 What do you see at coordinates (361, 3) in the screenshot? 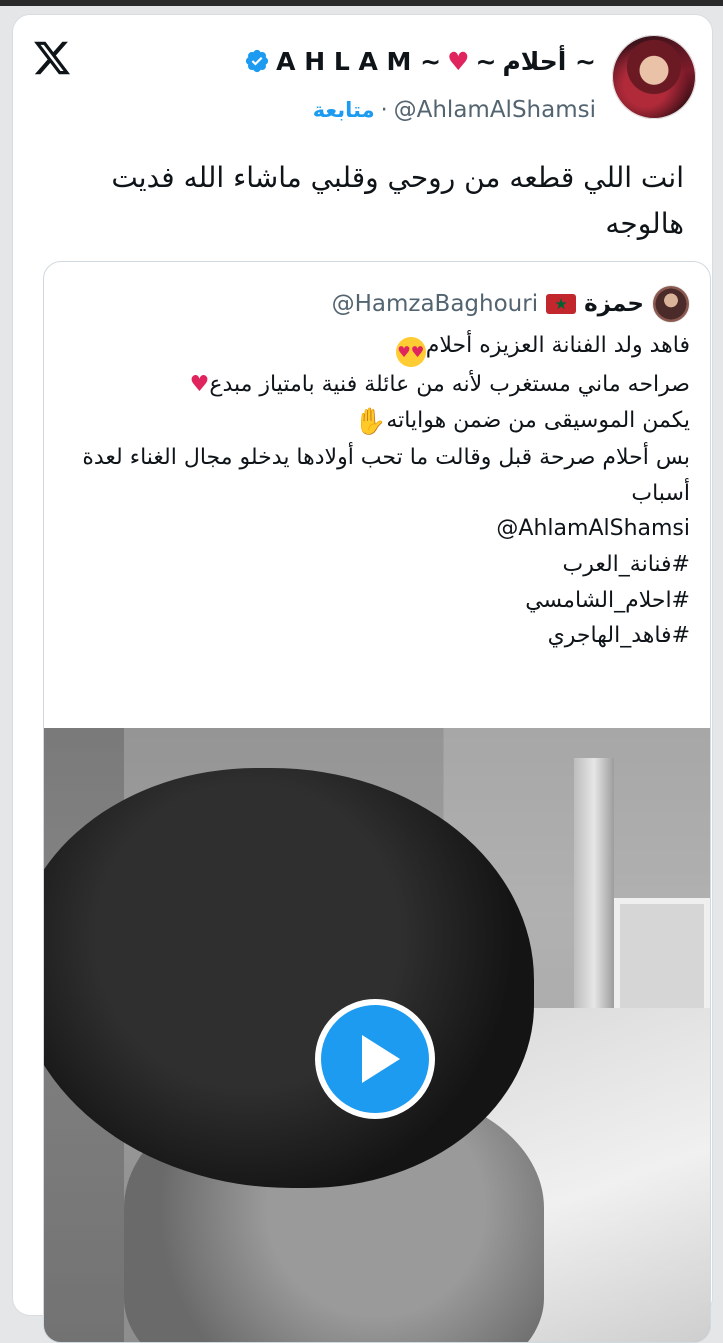
I see `top-edge` at bounding box center [361, 3].